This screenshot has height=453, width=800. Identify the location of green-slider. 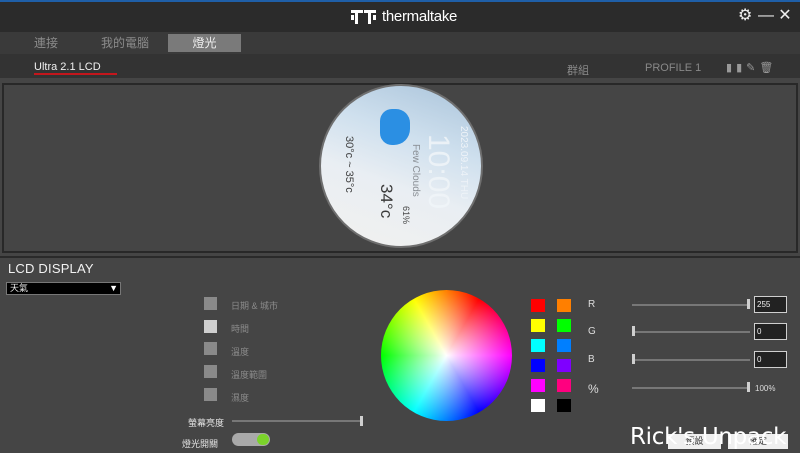
(691, 332).